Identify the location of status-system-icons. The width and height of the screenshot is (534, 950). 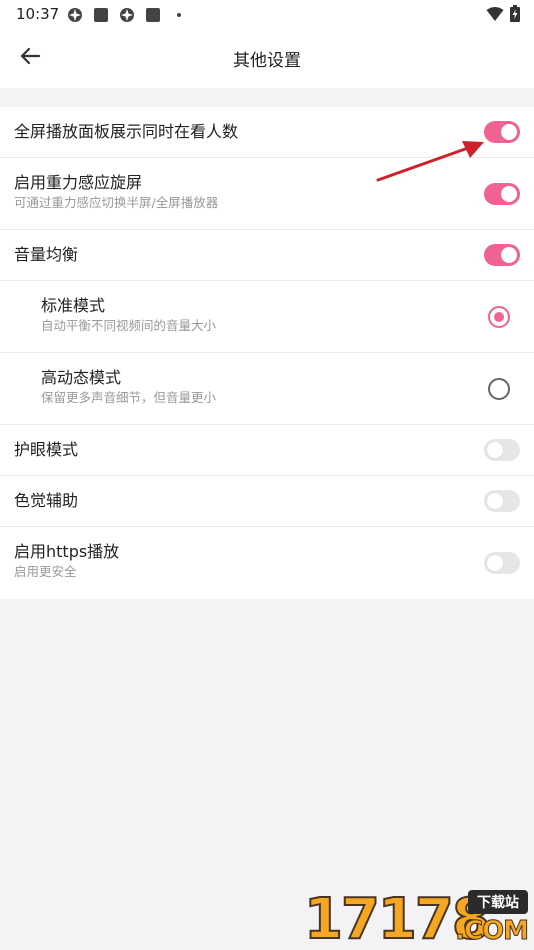
(503, 15).